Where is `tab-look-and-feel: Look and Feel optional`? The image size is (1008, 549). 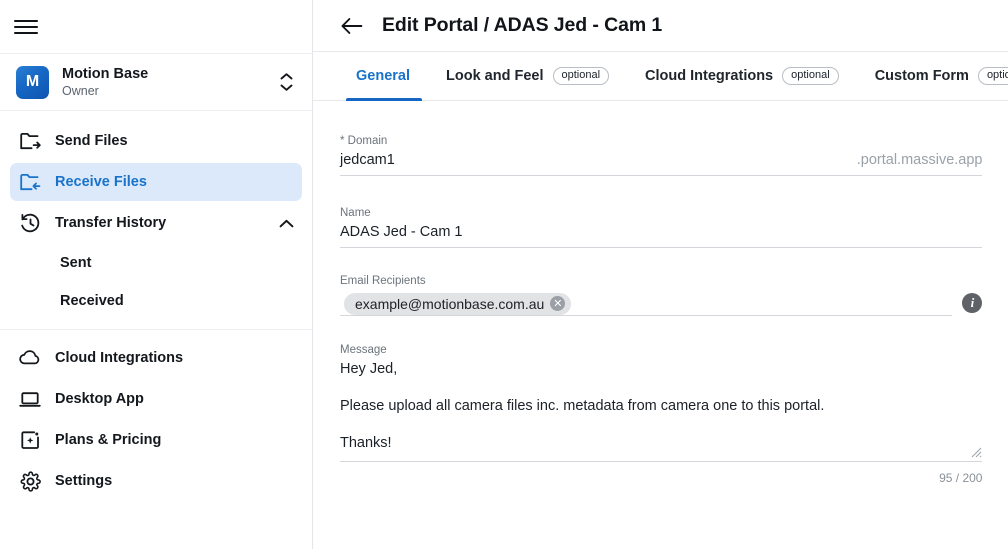
tab-look-and-feel: Look and Feel optional is located at coordinates (527, 76).